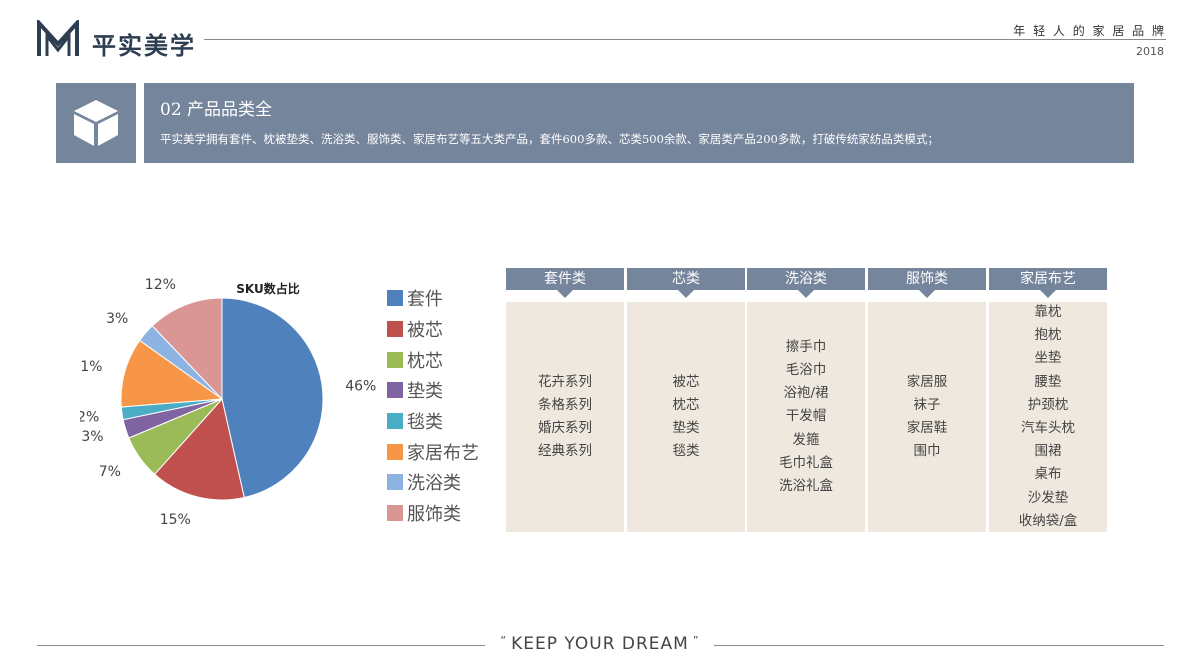  Describe the element at coordinates (565, 417) in the screenshot. I see `category-body: 花卉系列条格系列婚庆系列经典系列` at that location.